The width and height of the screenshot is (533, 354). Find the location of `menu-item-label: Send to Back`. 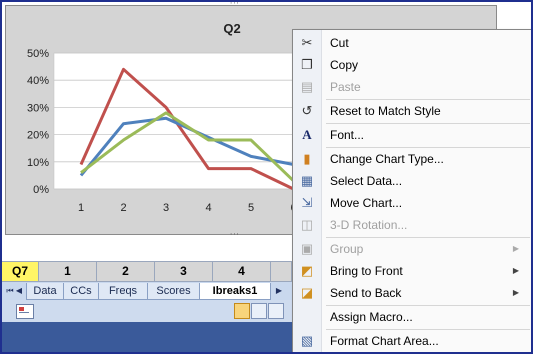

menu-item-label: Send to Back is located at coordinates (366, 293).